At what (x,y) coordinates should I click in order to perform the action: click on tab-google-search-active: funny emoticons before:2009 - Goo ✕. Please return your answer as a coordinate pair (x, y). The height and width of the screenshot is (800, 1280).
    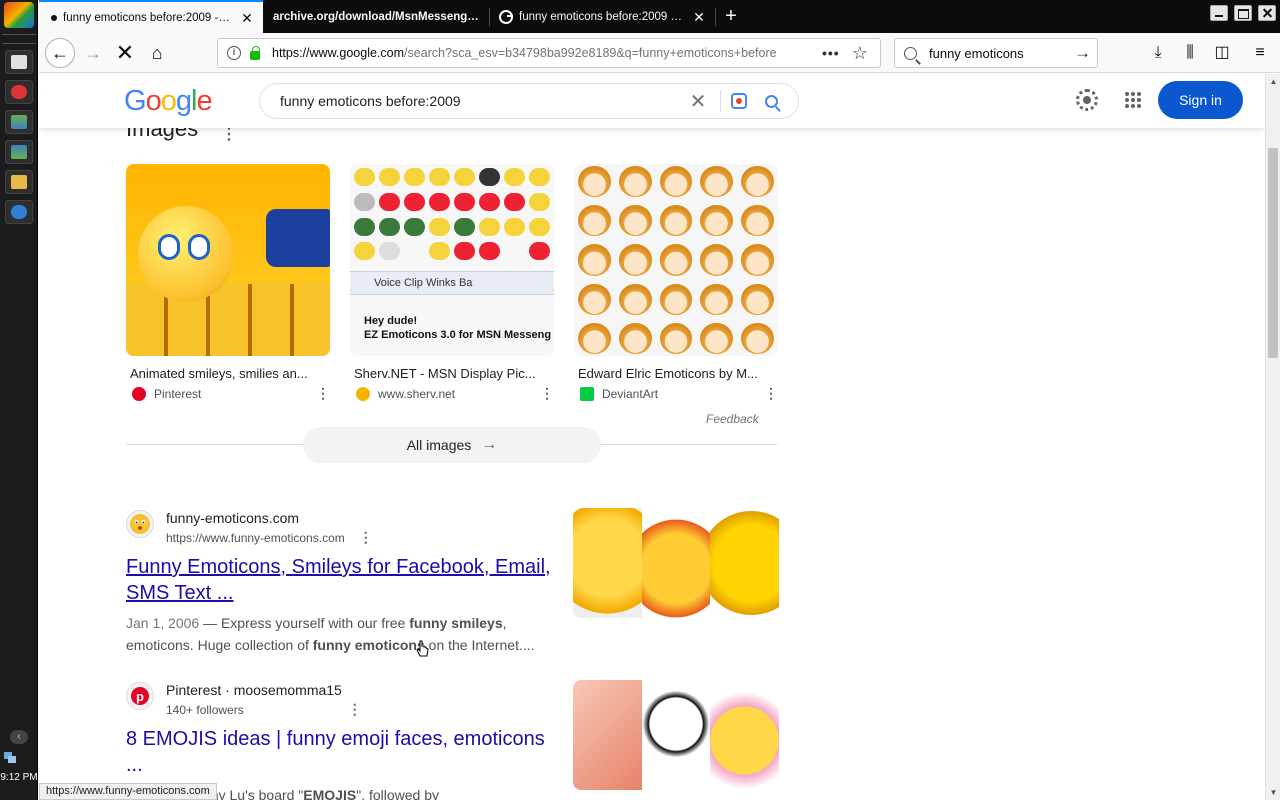
    Looking at the image, I should click on (151, 16).